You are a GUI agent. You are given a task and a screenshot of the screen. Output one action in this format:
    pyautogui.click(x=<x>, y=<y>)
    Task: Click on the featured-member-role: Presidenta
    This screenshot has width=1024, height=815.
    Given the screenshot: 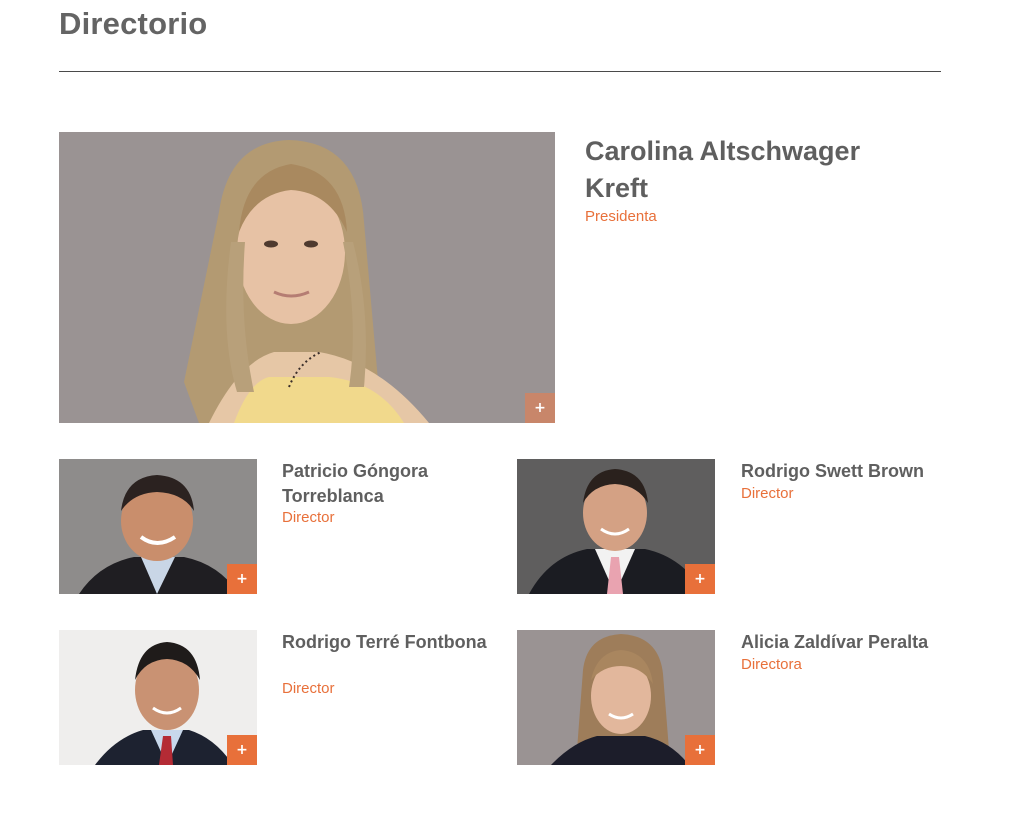 What is the action you would take?
    pyautogui.click(x=621, y=216)
    